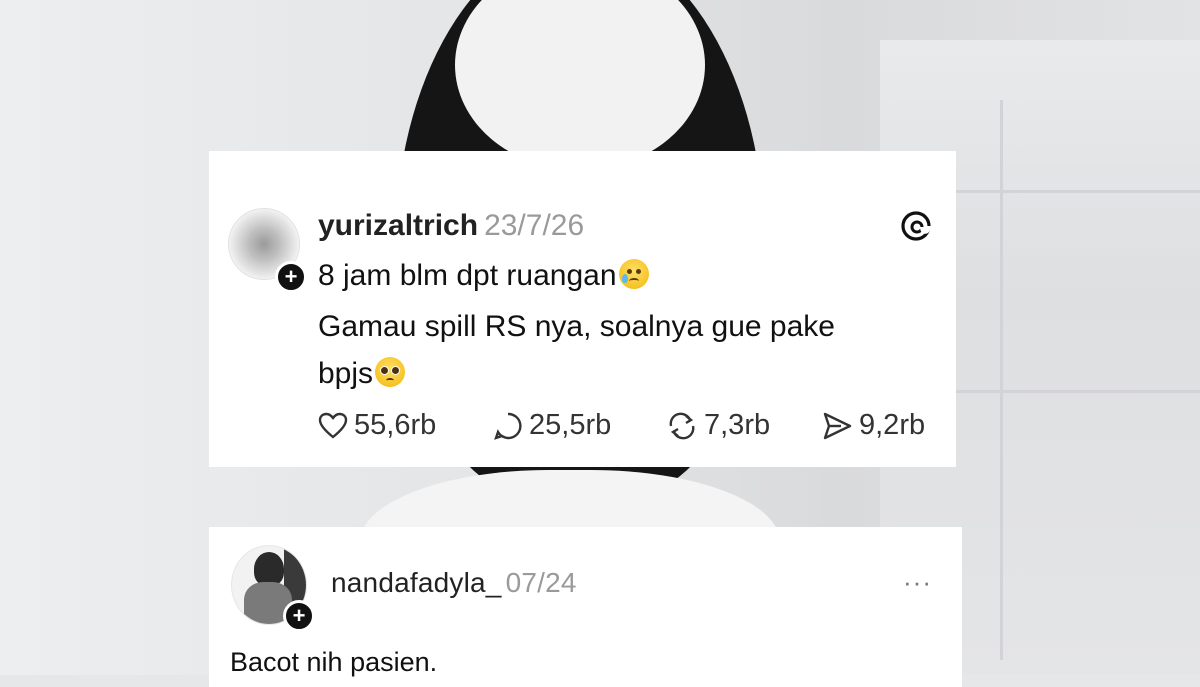 The image size is (1200, 687). I want to click on crying-face-icon, so click(633, 274).